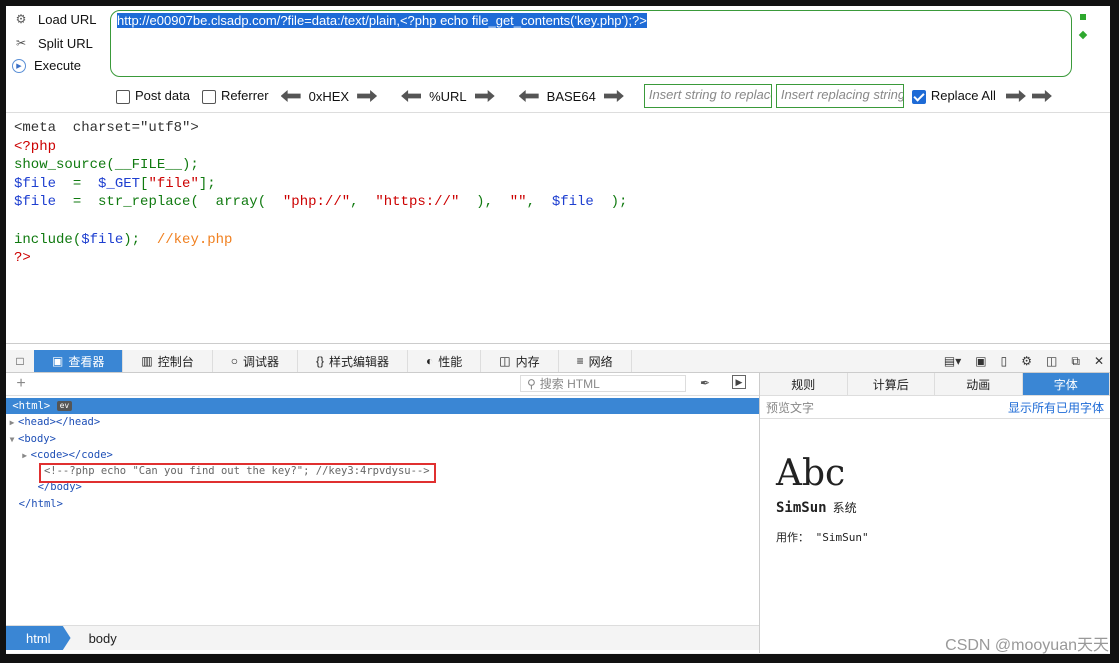 The image size is (1119, 663). What do you see at coordinates (804, 384) in the screenshot?
I see `tab-rules: 规则` at bounding box center [804, 384].